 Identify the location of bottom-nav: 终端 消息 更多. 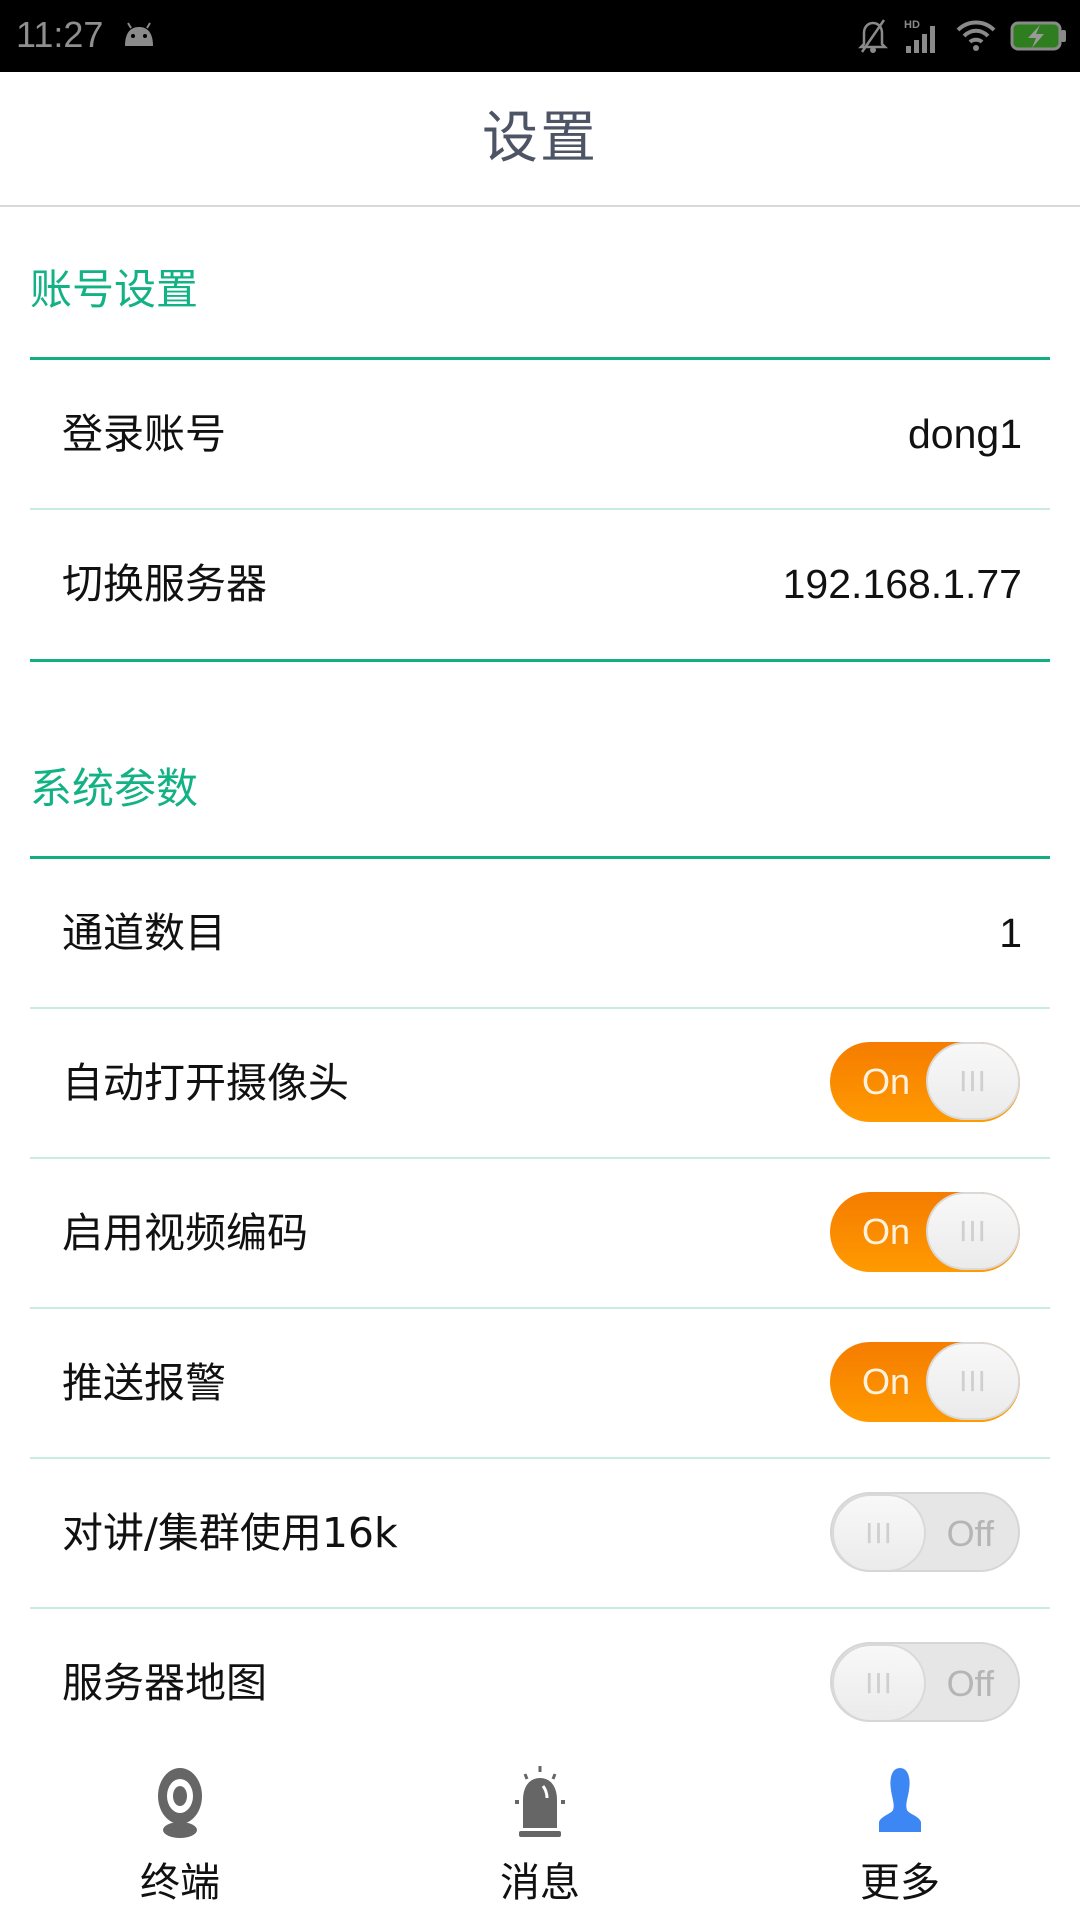
(540, 1830).